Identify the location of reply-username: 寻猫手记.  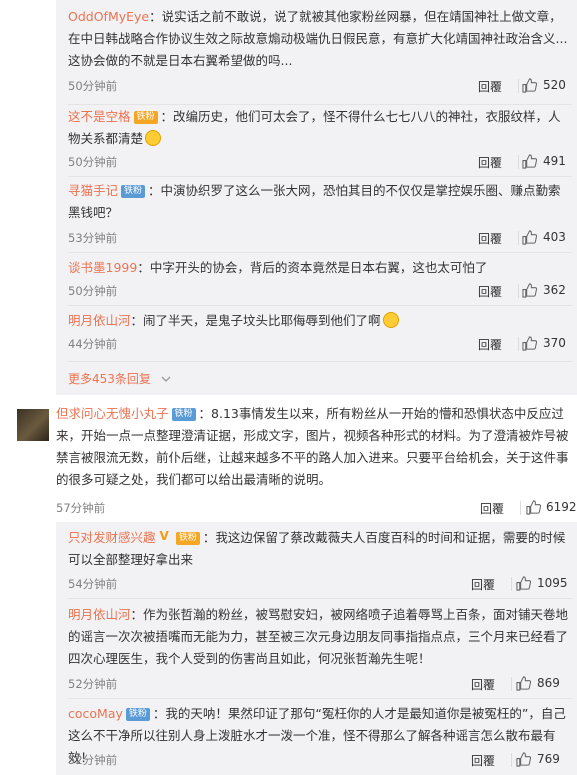
(93, 190).